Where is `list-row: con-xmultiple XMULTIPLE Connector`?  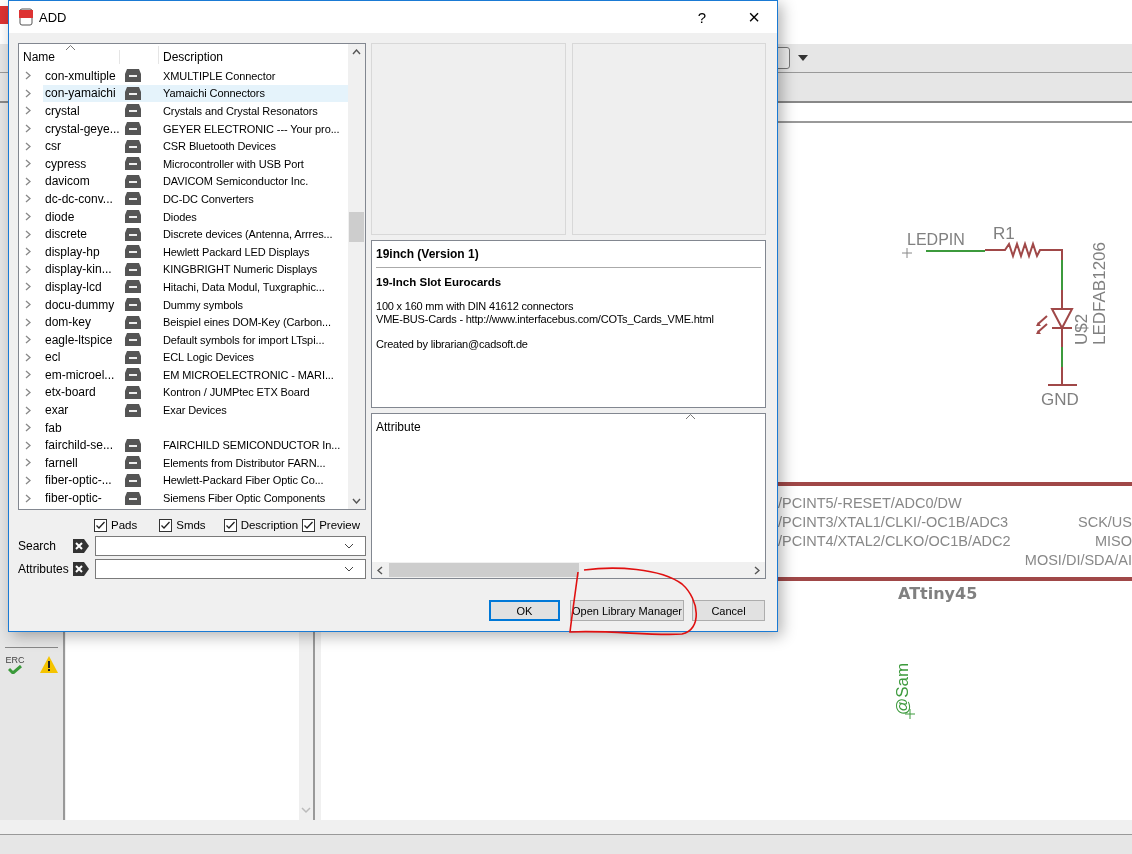 list-row: con-xmultiple XMULTIPLE Connector is located at coordinates (195, 76).